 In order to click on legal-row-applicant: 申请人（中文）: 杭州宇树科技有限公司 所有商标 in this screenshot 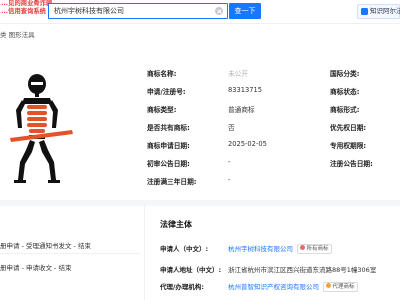, I will do `click(280, 248)`.